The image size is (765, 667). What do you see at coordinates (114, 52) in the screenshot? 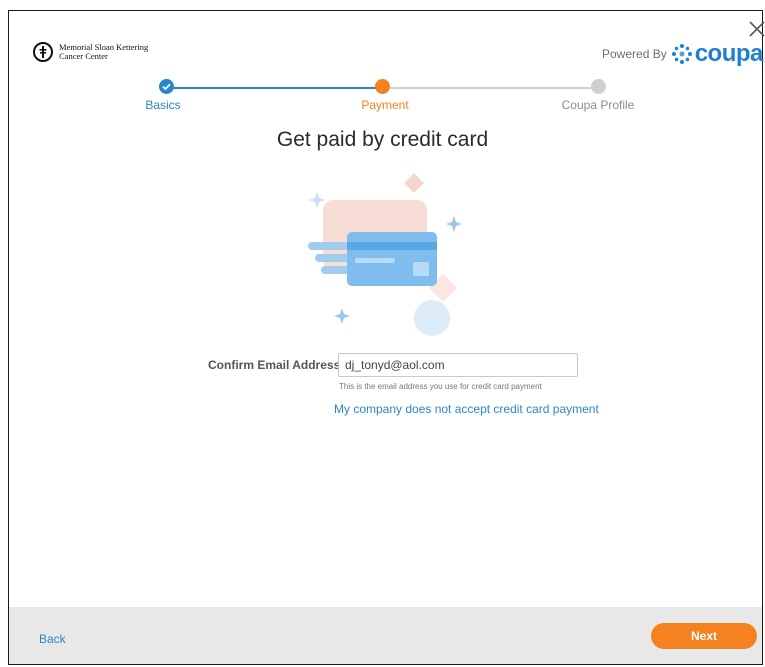
I see `org-name: Memorial Sloan Kettering Cancer Center` at bounding box center [114, 52].